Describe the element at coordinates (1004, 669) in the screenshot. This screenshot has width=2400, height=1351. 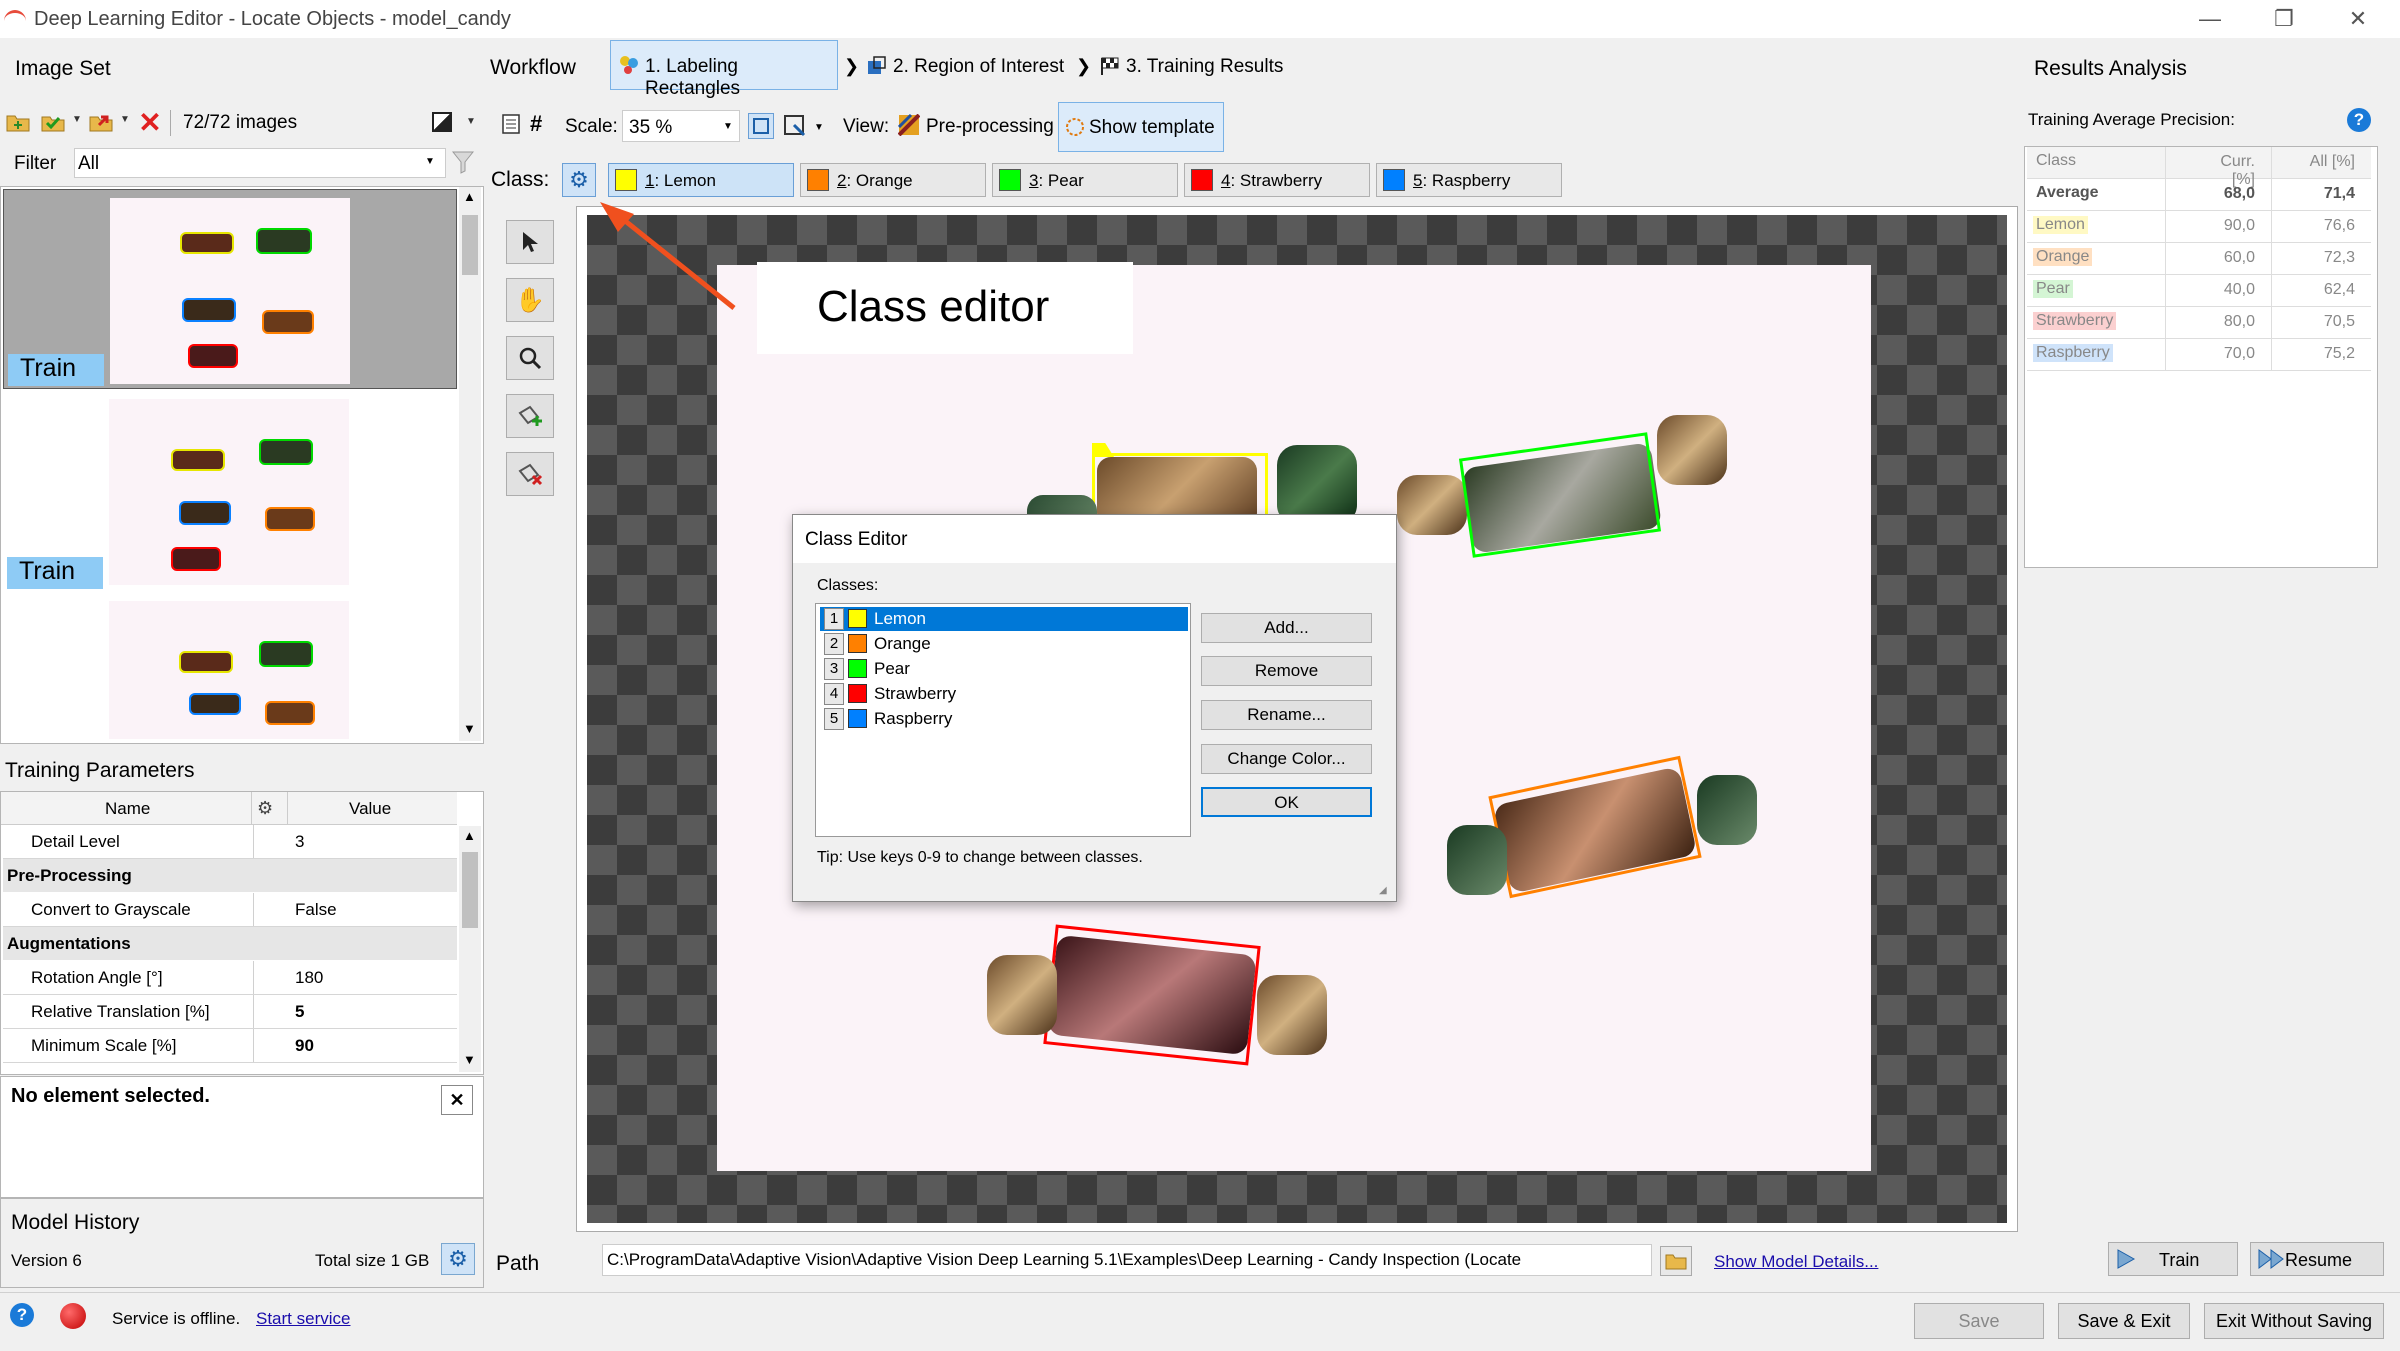
I see `class-list-item-pear: 3 Pear` at that location.